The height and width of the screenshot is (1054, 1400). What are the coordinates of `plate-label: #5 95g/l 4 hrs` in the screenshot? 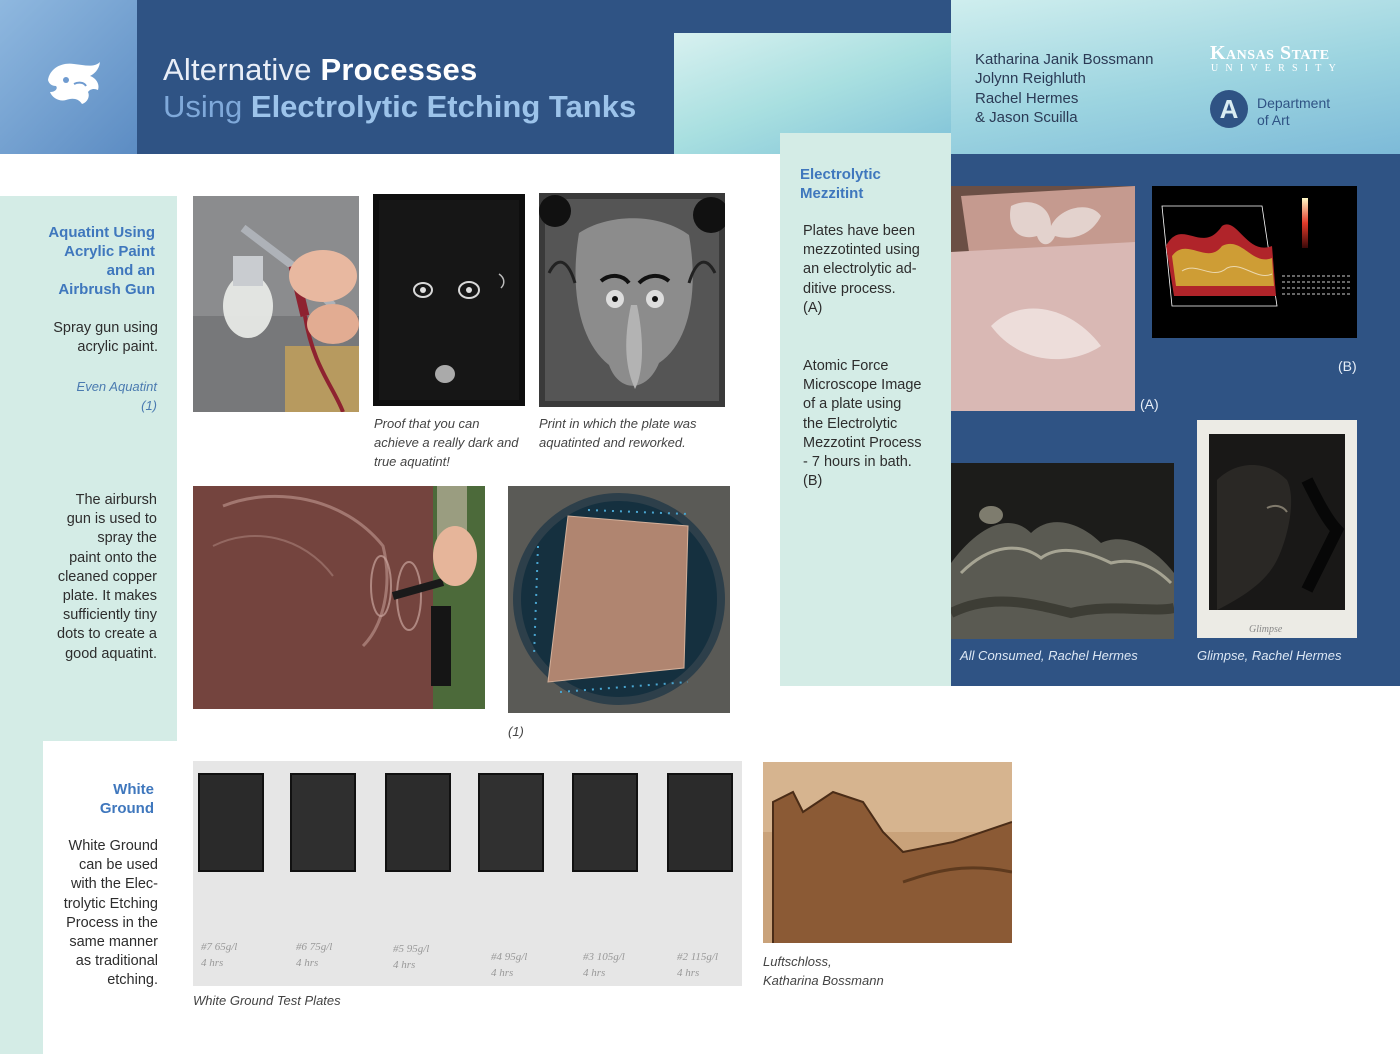 It's located at (411, 957).